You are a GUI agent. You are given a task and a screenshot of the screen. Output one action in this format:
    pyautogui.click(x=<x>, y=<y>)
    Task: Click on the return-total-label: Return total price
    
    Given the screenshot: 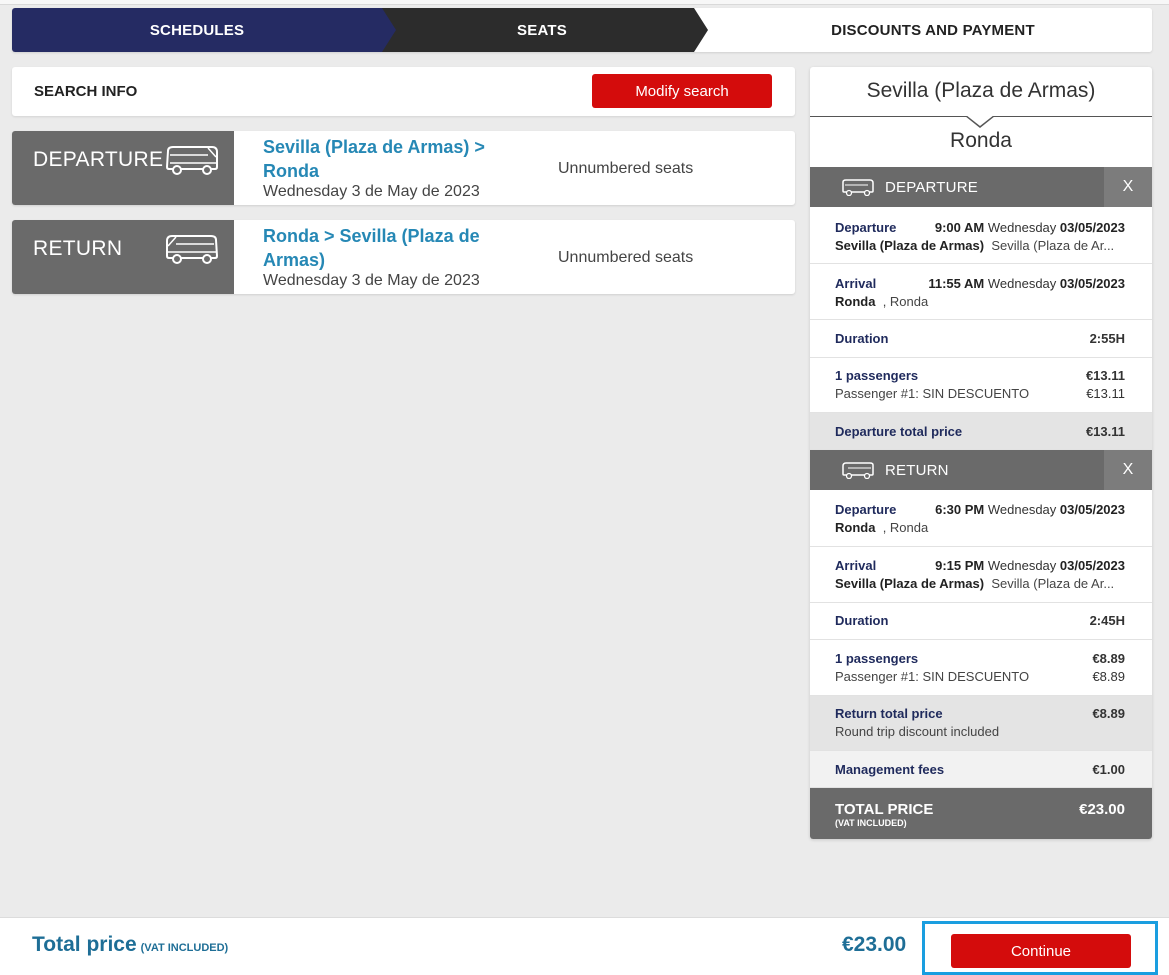 What is the action you would take?
    pyautogui.click(x=889, y=713)
    